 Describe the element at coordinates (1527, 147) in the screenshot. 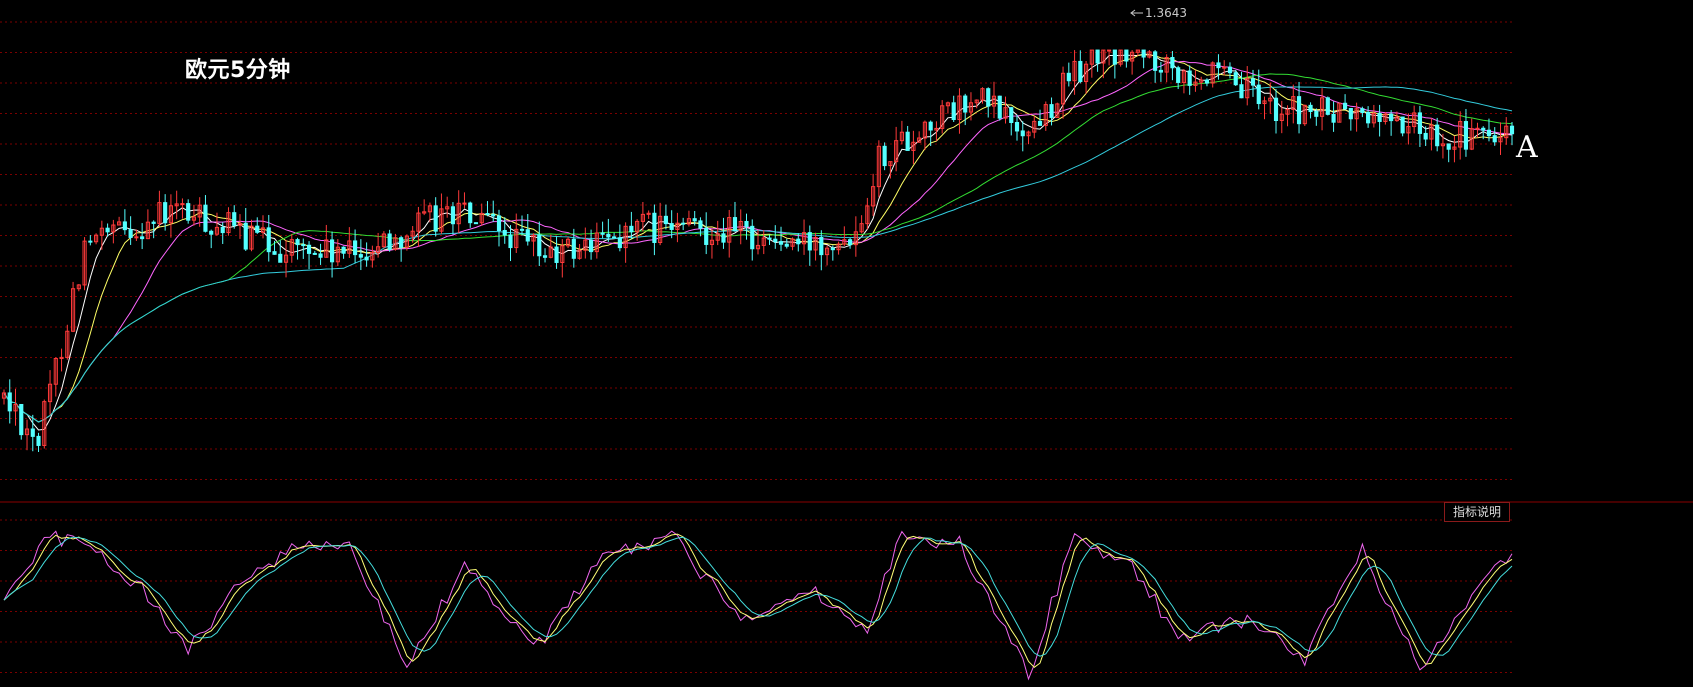

I see `side-label: A` at that location.